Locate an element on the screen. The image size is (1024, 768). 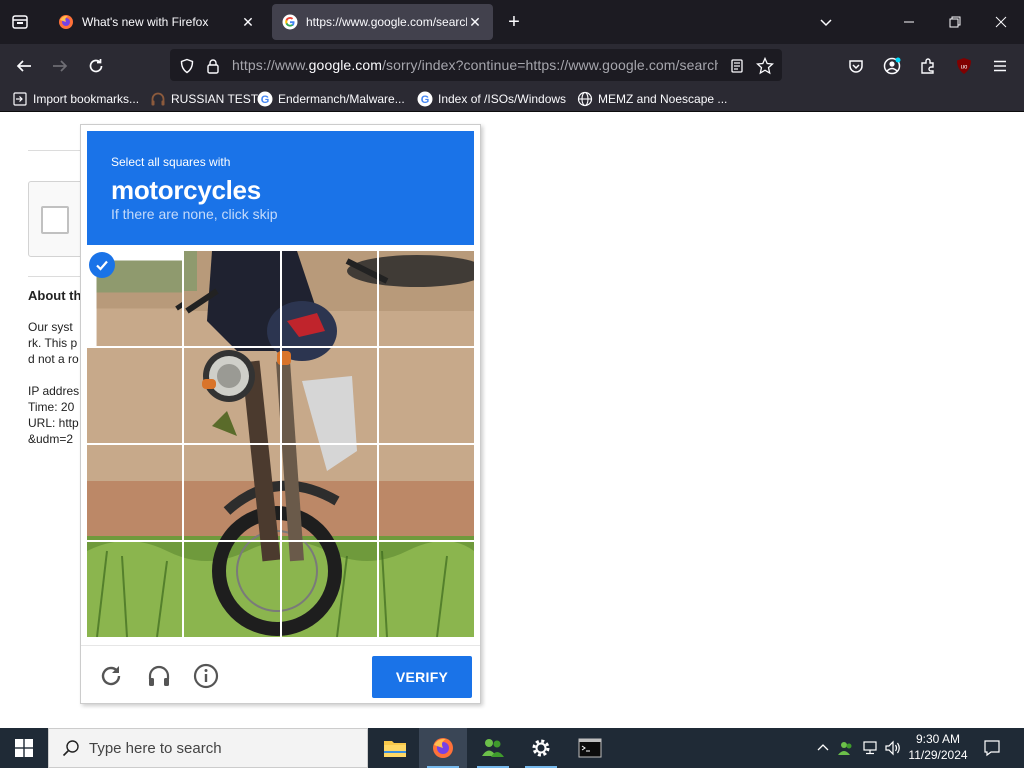
ublock-origin-icon: uo is located at coordinates (964, 66).